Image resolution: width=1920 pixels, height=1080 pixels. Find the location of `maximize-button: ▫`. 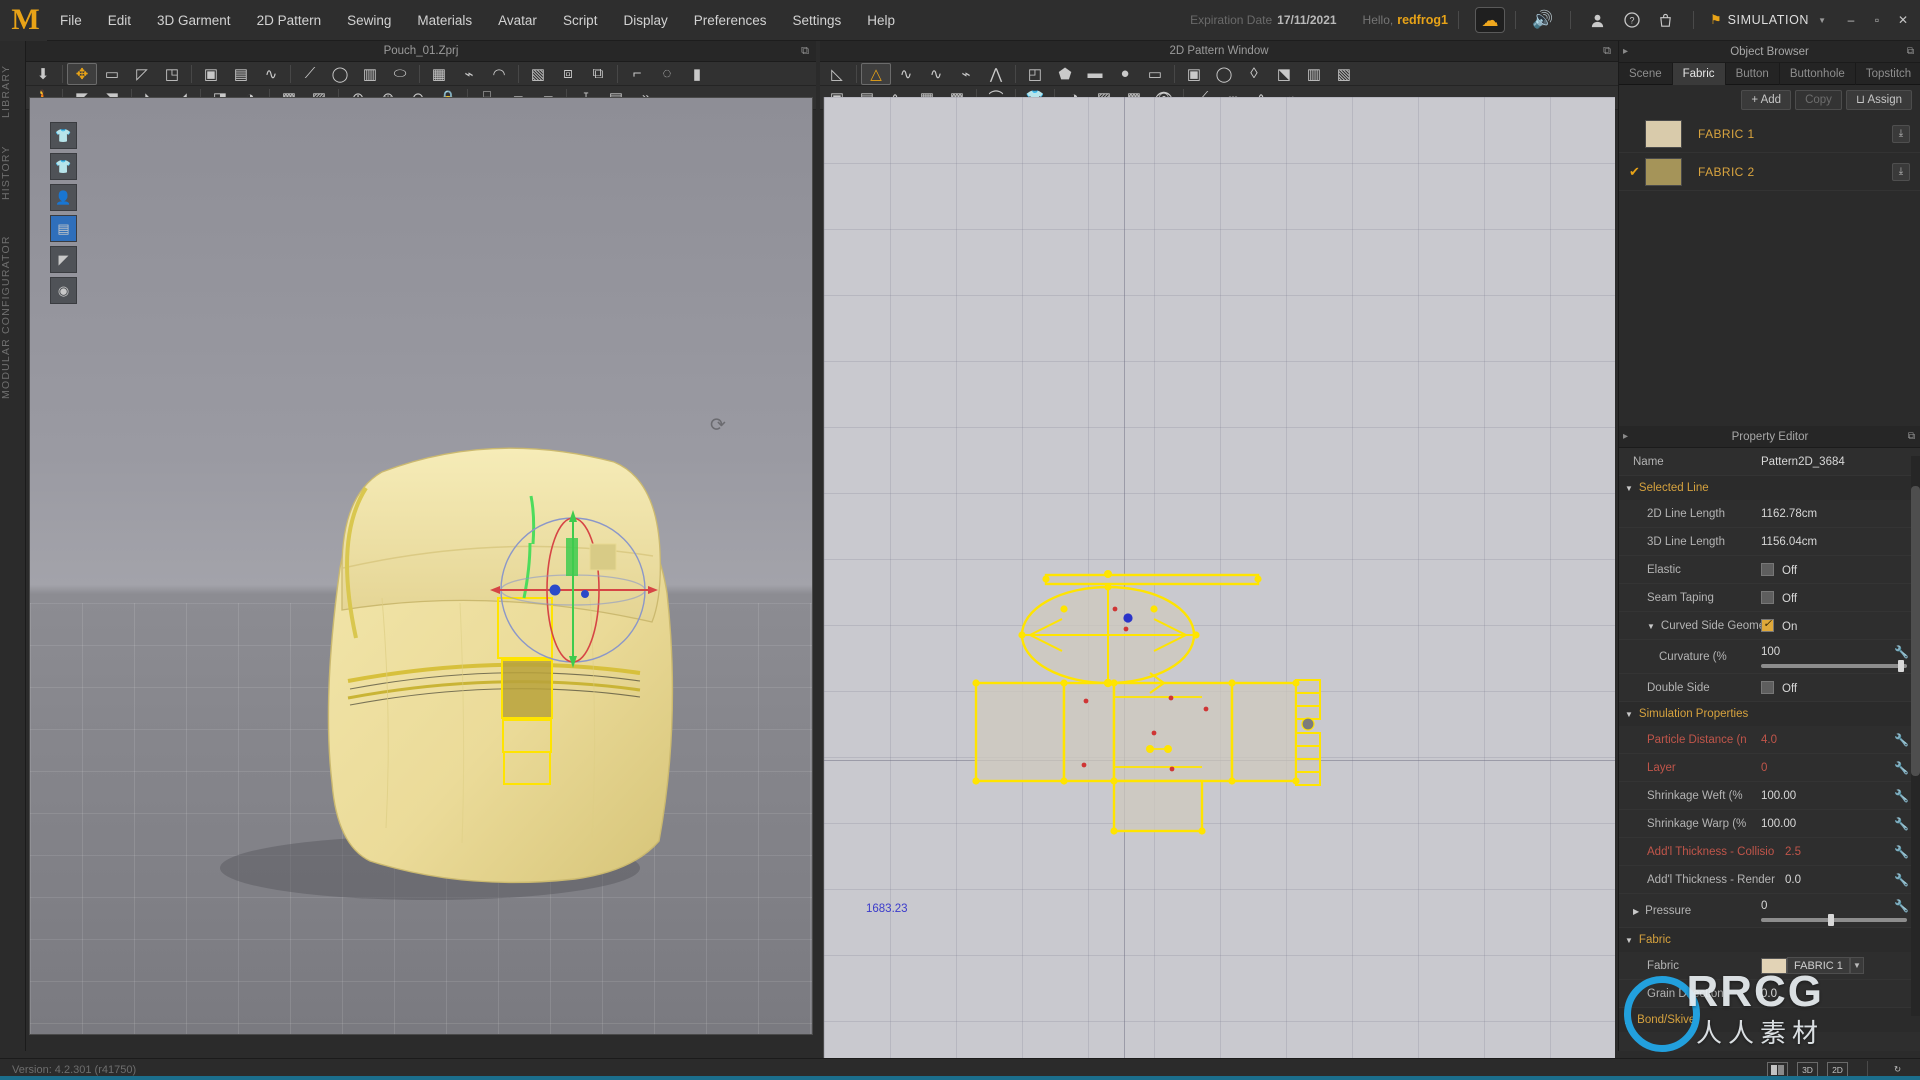

maximize-button: ▫ is located at coordinates (1877, 20).